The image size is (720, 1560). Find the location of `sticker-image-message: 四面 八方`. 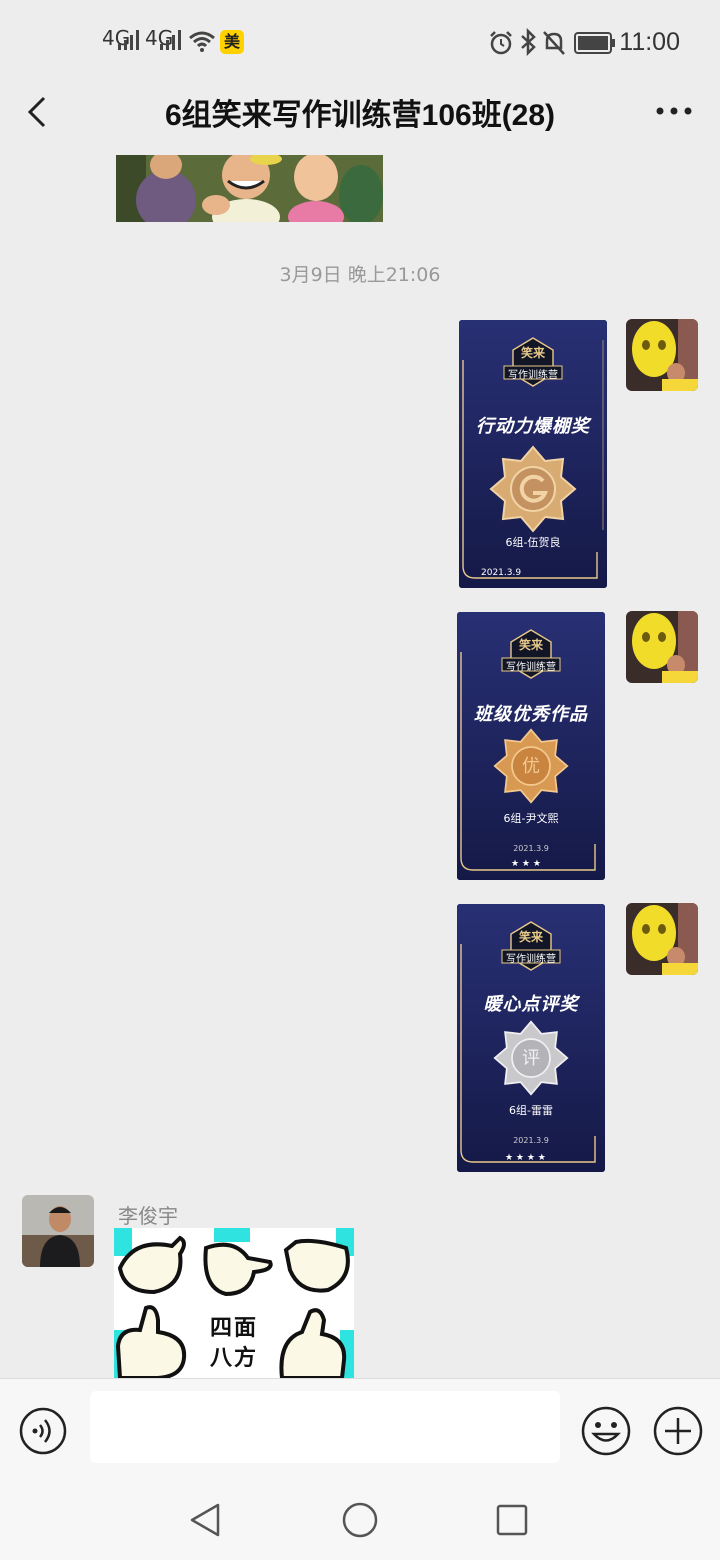

sticker-image-message: 四面 八方 is located at coordinates (234, 1303).